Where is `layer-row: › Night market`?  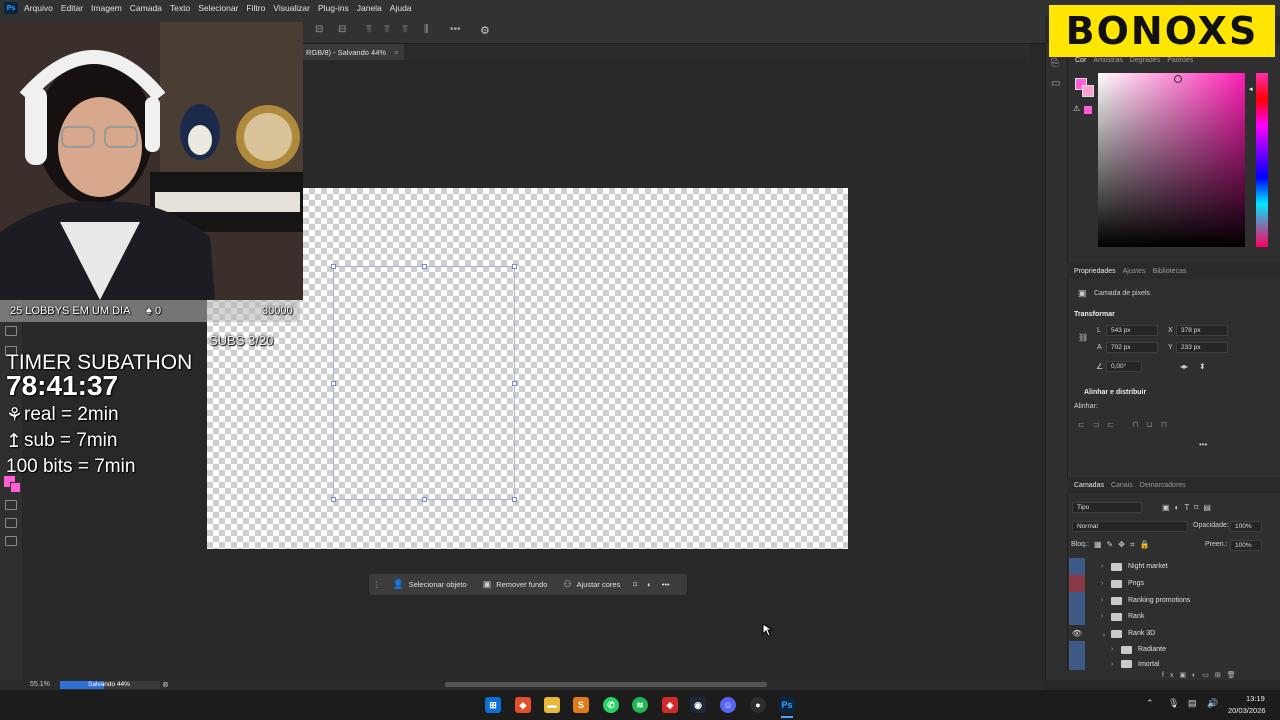
layer-row: › Night market is located at coordinates (1167, 566).